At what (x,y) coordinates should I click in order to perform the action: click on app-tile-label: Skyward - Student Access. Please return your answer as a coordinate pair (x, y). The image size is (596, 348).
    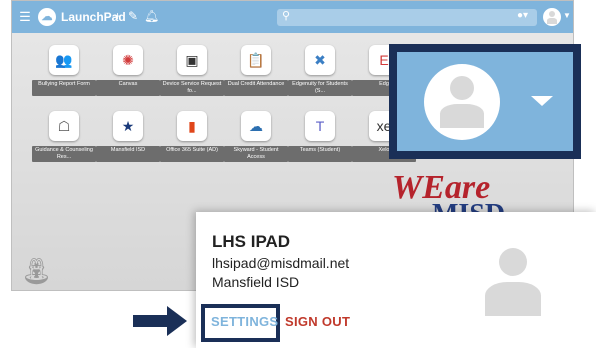
    Looking at the image, I should click on (256, 154).